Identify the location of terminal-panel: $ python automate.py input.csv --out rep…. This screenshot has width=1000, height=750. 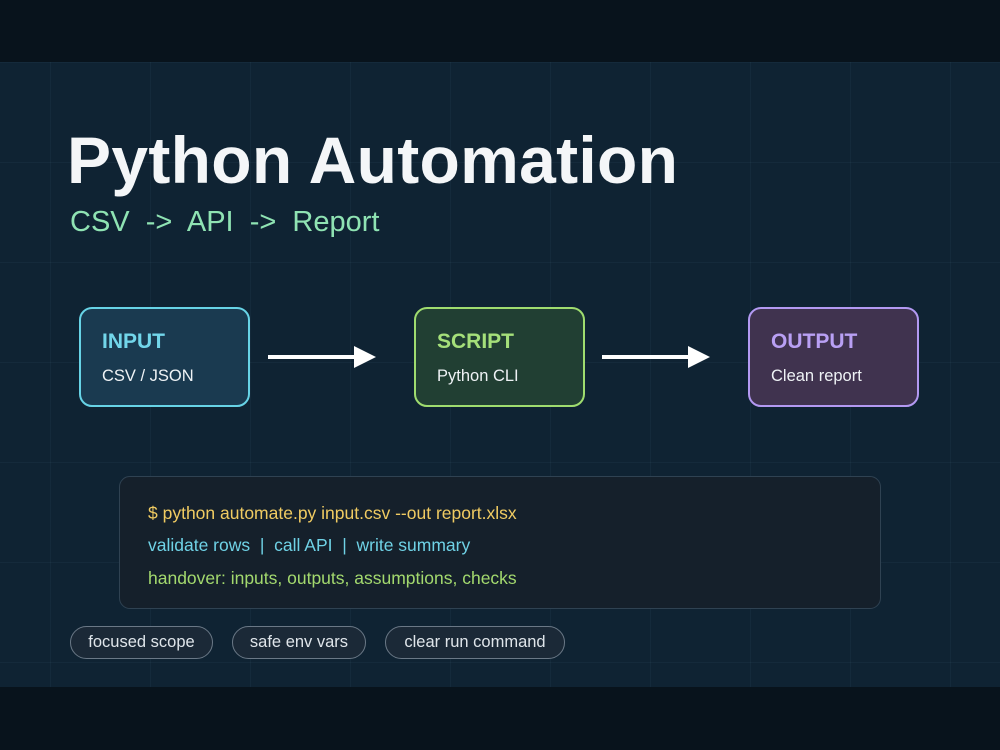
(500, 542).